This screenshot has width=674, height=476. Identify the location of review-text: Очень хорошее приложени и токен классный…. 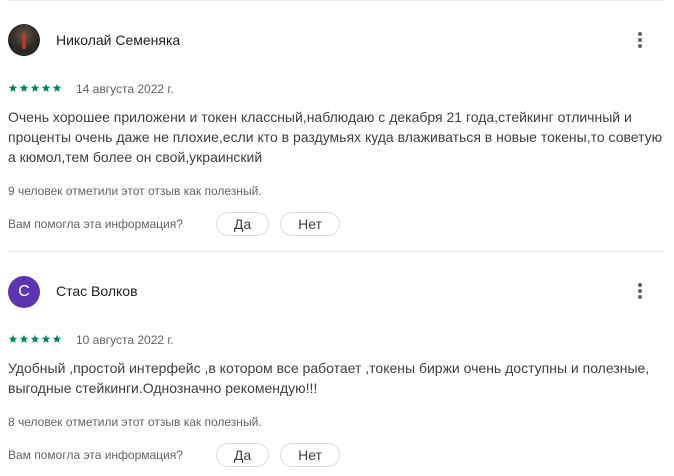
(335, 137).